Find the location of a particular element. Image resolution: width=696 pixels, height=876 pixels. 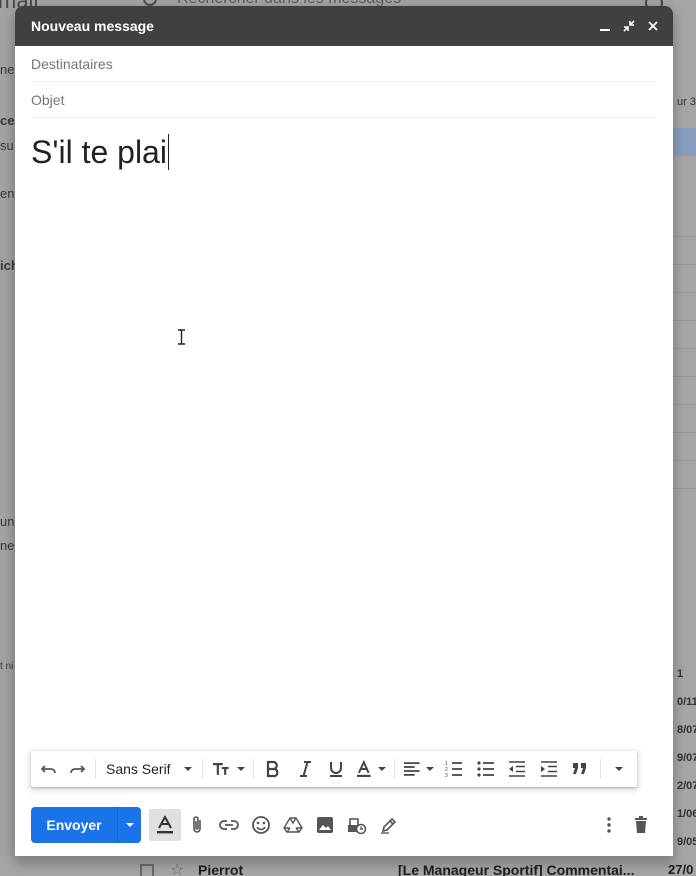

font-family-value: Sans Serif is located at coordinates (138, 769).